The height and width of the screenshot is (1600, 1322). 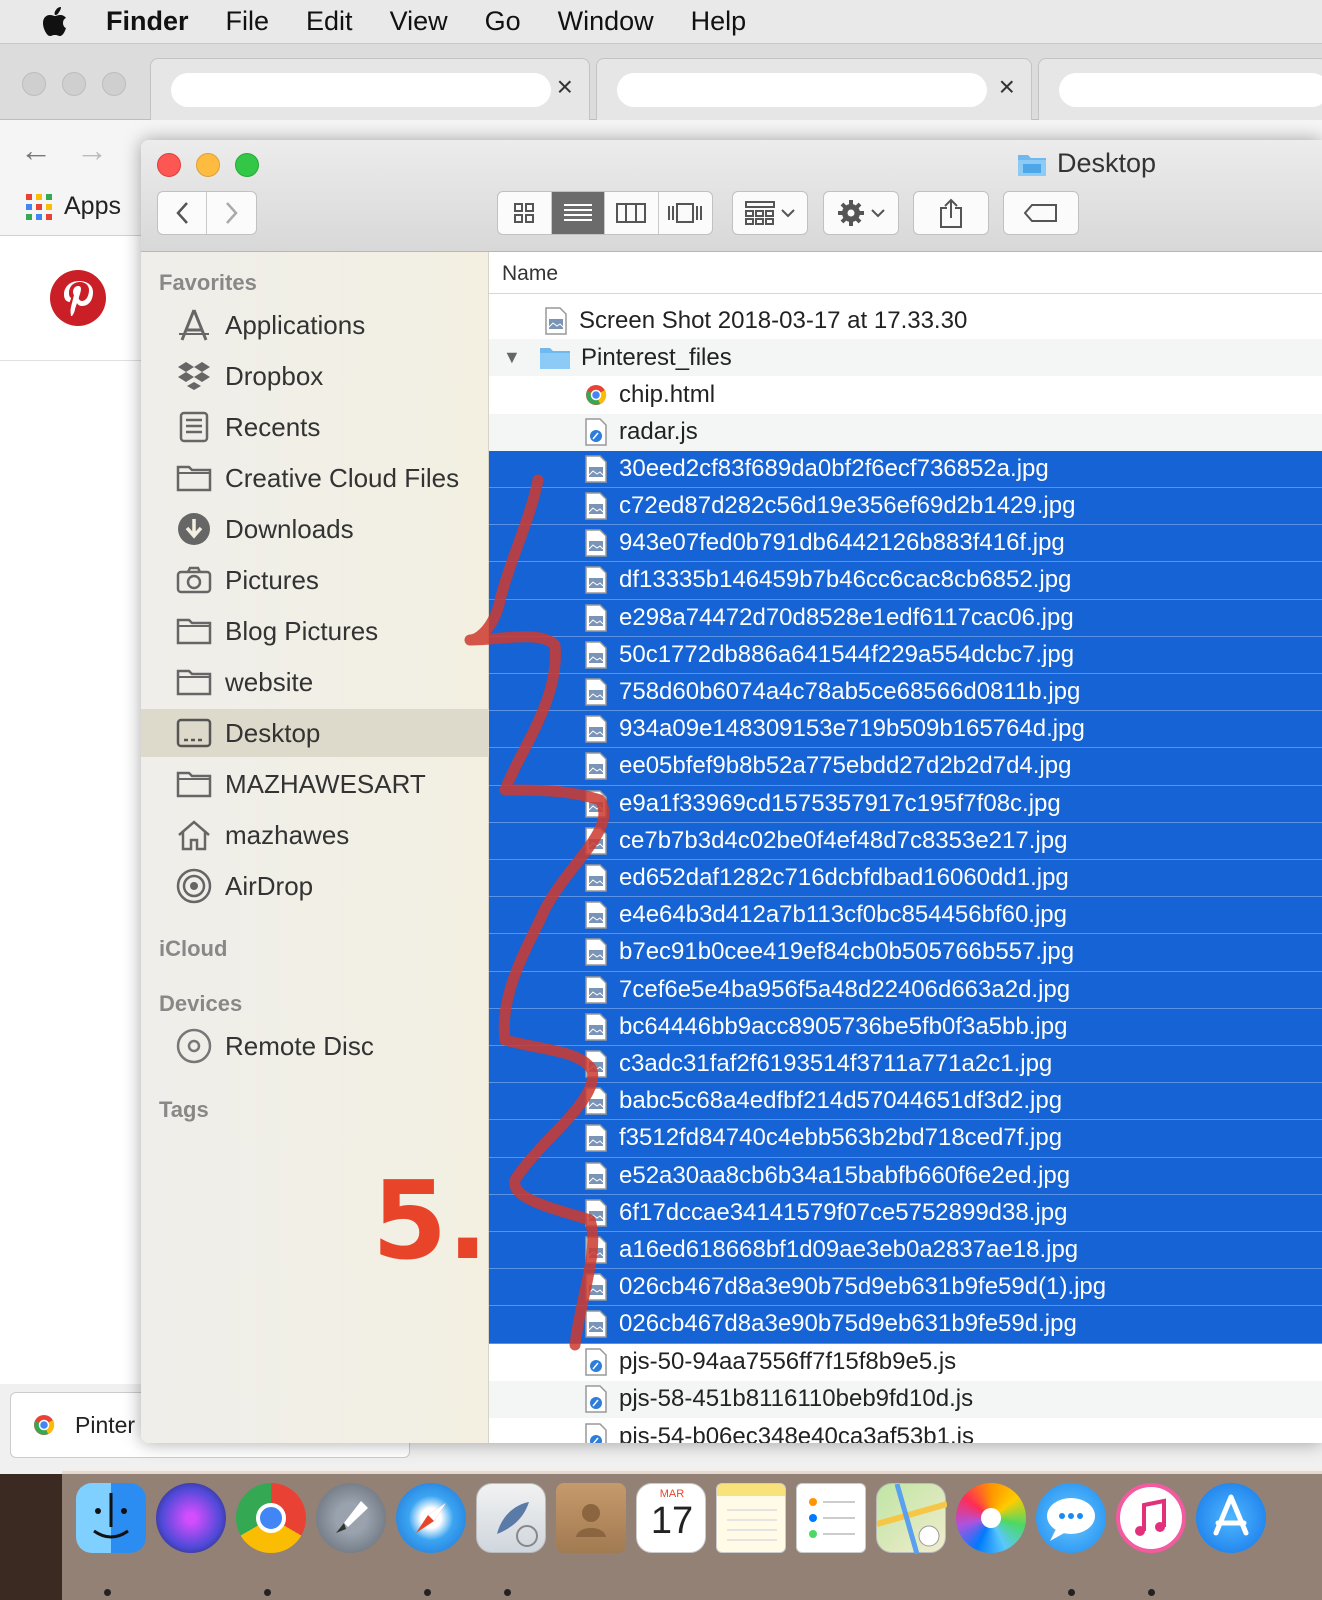 I want to click on menu-go: Go, so click(x=503, y=21).